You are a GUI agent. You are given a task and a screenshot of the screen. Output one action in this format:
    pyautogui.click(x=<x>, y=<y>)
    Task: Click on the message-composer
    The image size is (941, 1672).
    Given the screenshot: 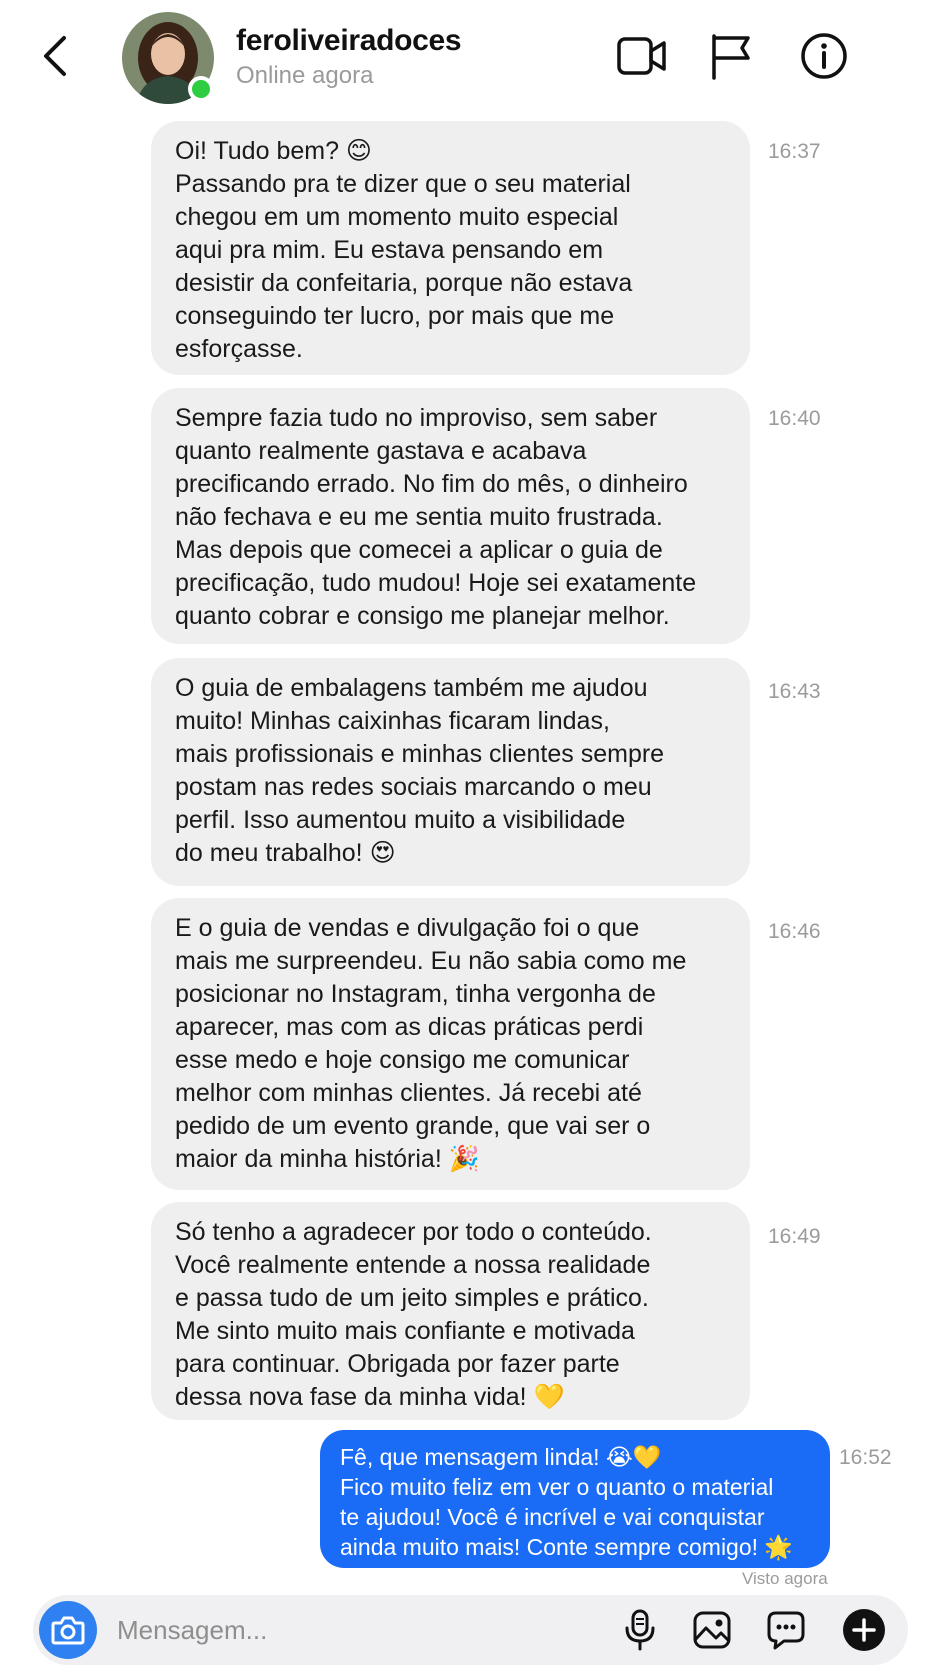 What is the action you would take?
    pyautogui.click(x=470, y=1630)
    